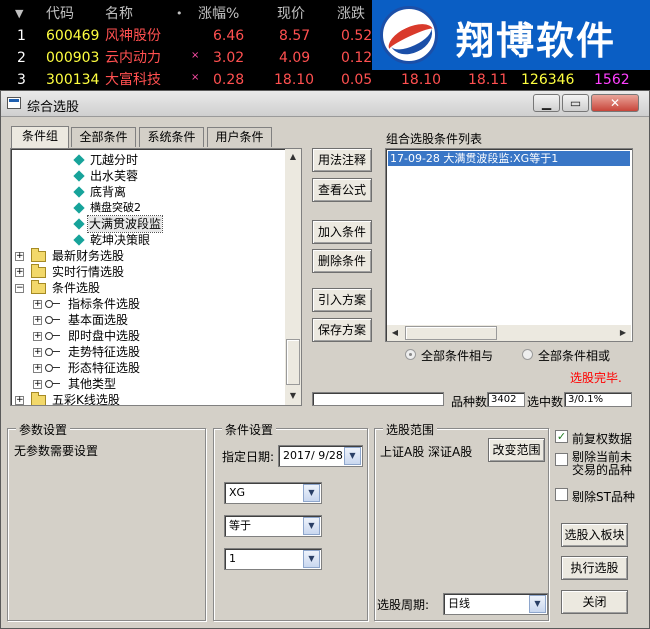  What do you see at coordinates (342, 261) in the screenshot?
I see `delete-condition-button: 删除条件` at bounding box center [342, 261].